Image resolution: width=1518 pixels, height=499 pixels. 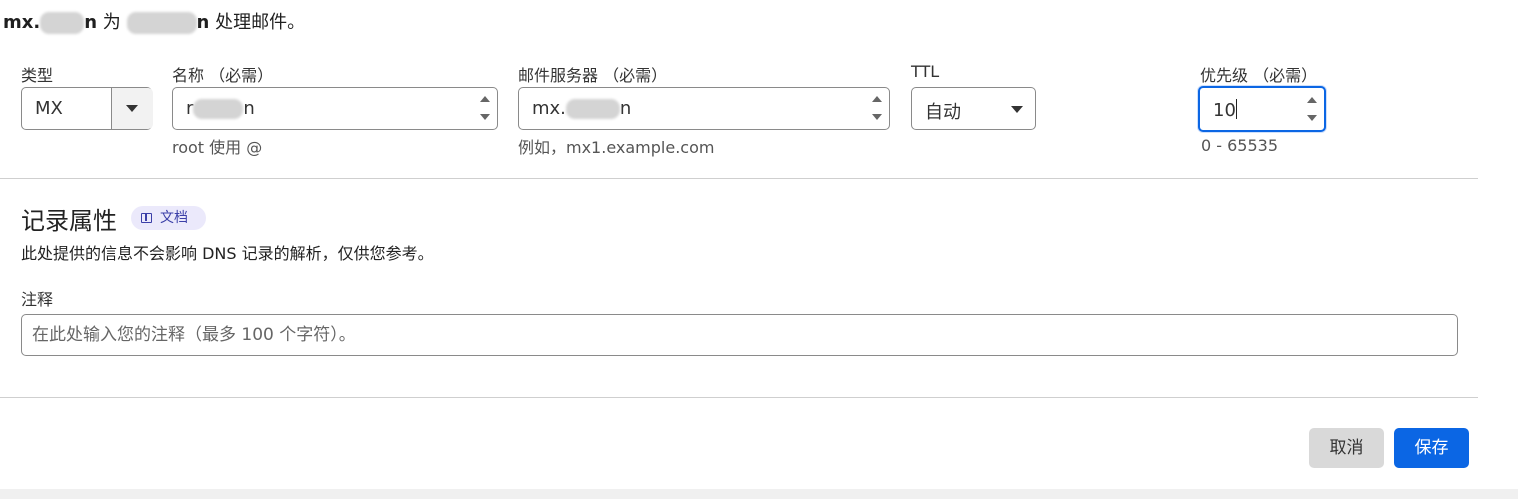 I want to click on docs-link-label: 文档, so click(x=174, y=218).